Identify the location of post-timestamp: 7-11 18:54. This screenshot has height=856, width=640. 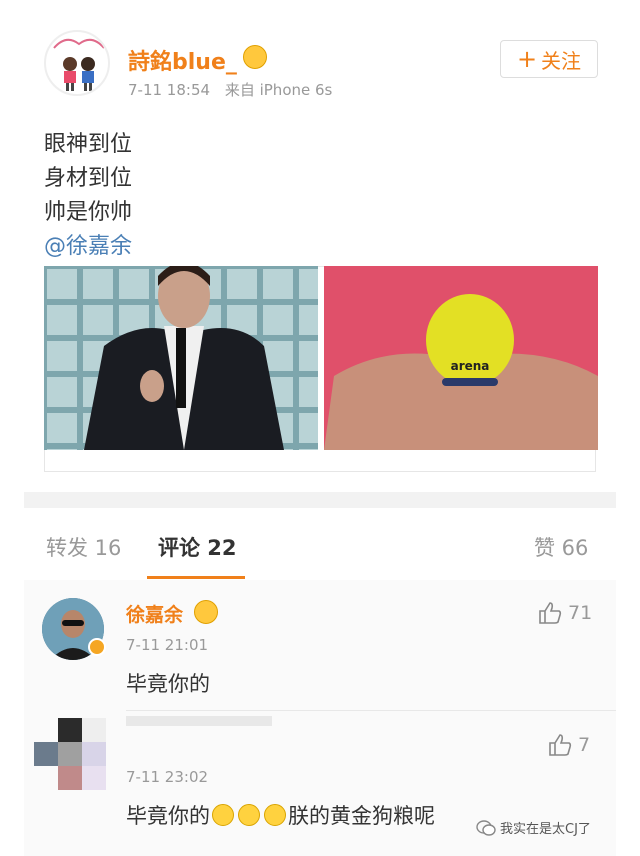
(169, 90).